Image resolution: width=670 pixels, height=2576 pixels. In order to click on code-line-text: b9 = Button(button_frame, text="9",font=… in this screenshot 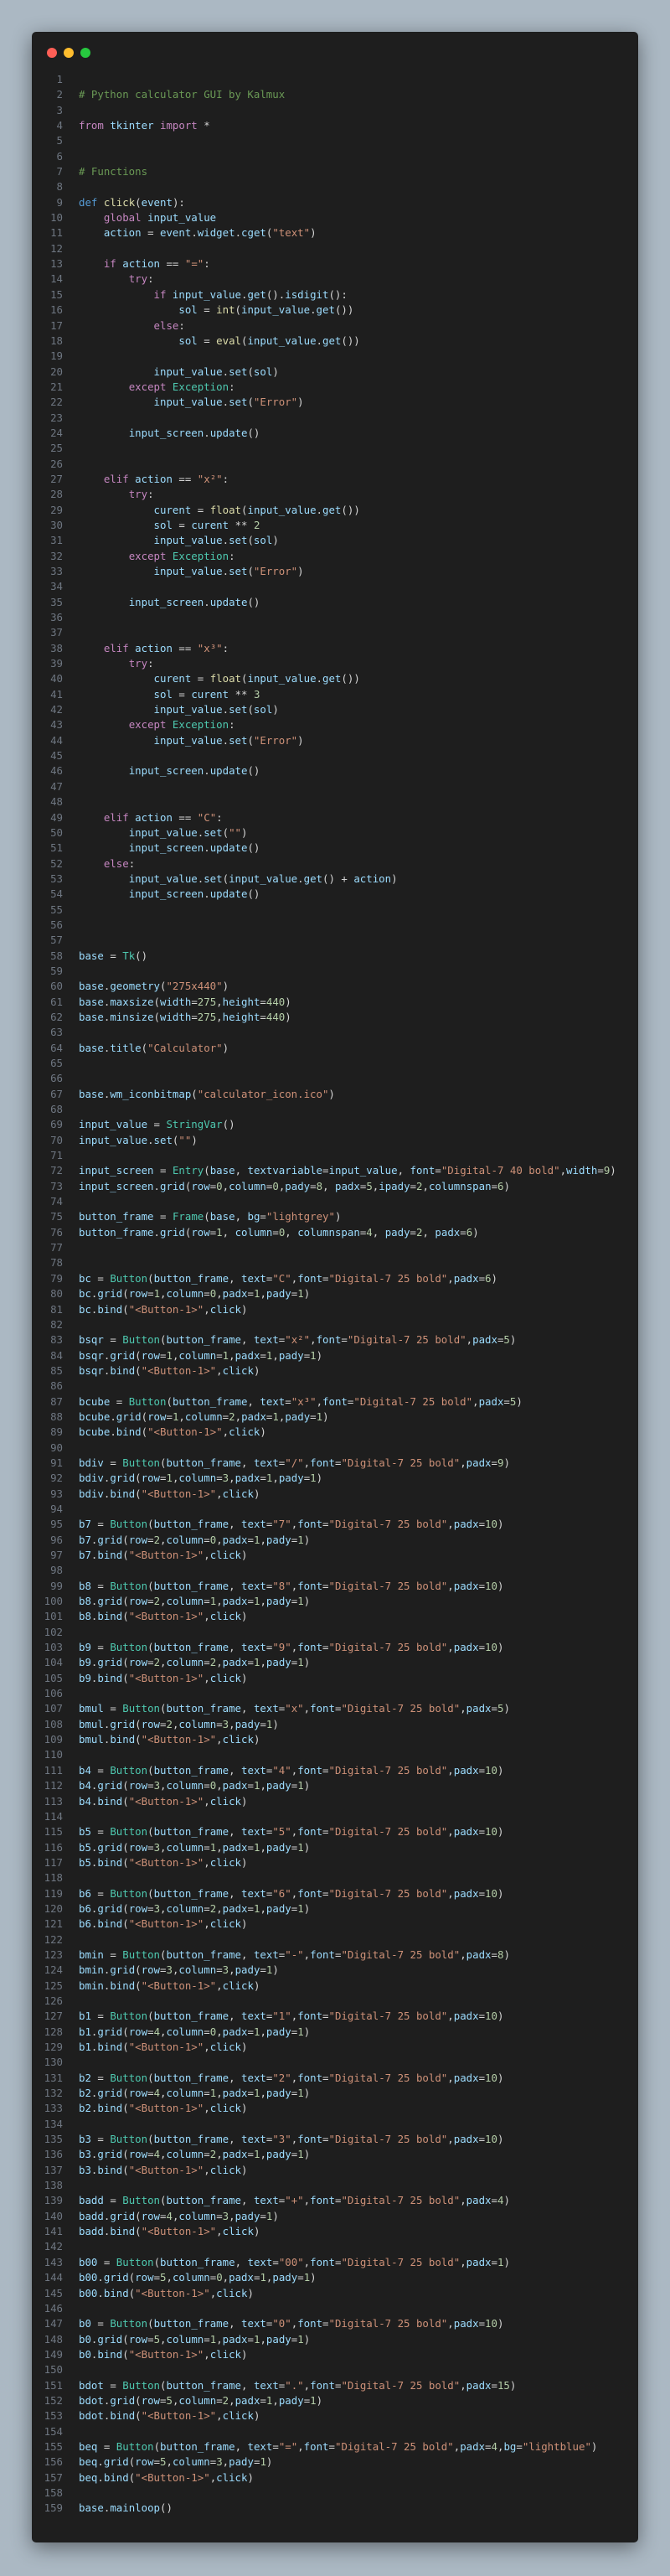, I will do `click(291, 1647)`.